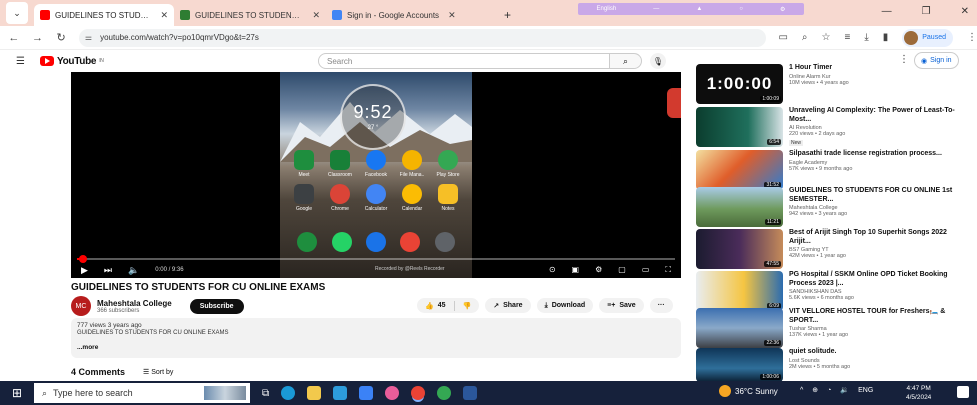  Describe the element at coordinates (656, 9) in the screenshot. I see `minus-icon: —` at that location.